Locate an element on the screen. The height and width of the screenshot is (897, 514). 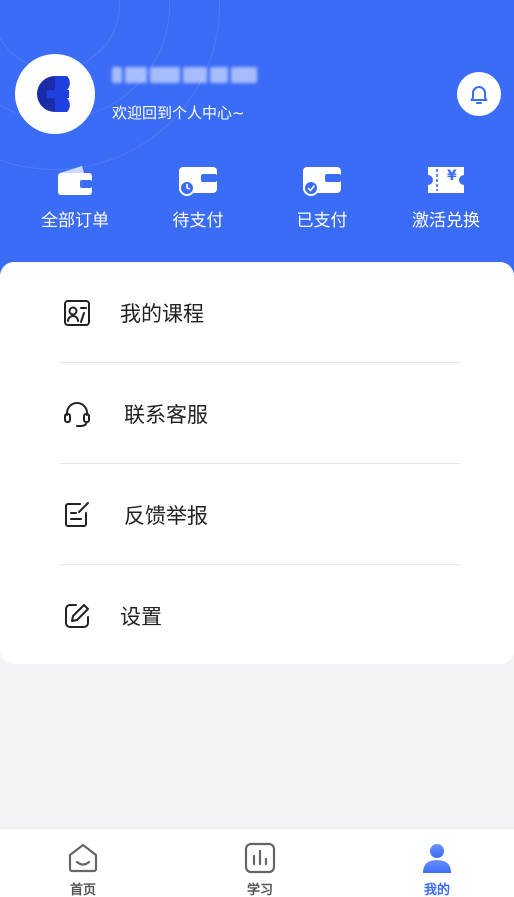
app-logo-icon is located at coordinates (53, 94).